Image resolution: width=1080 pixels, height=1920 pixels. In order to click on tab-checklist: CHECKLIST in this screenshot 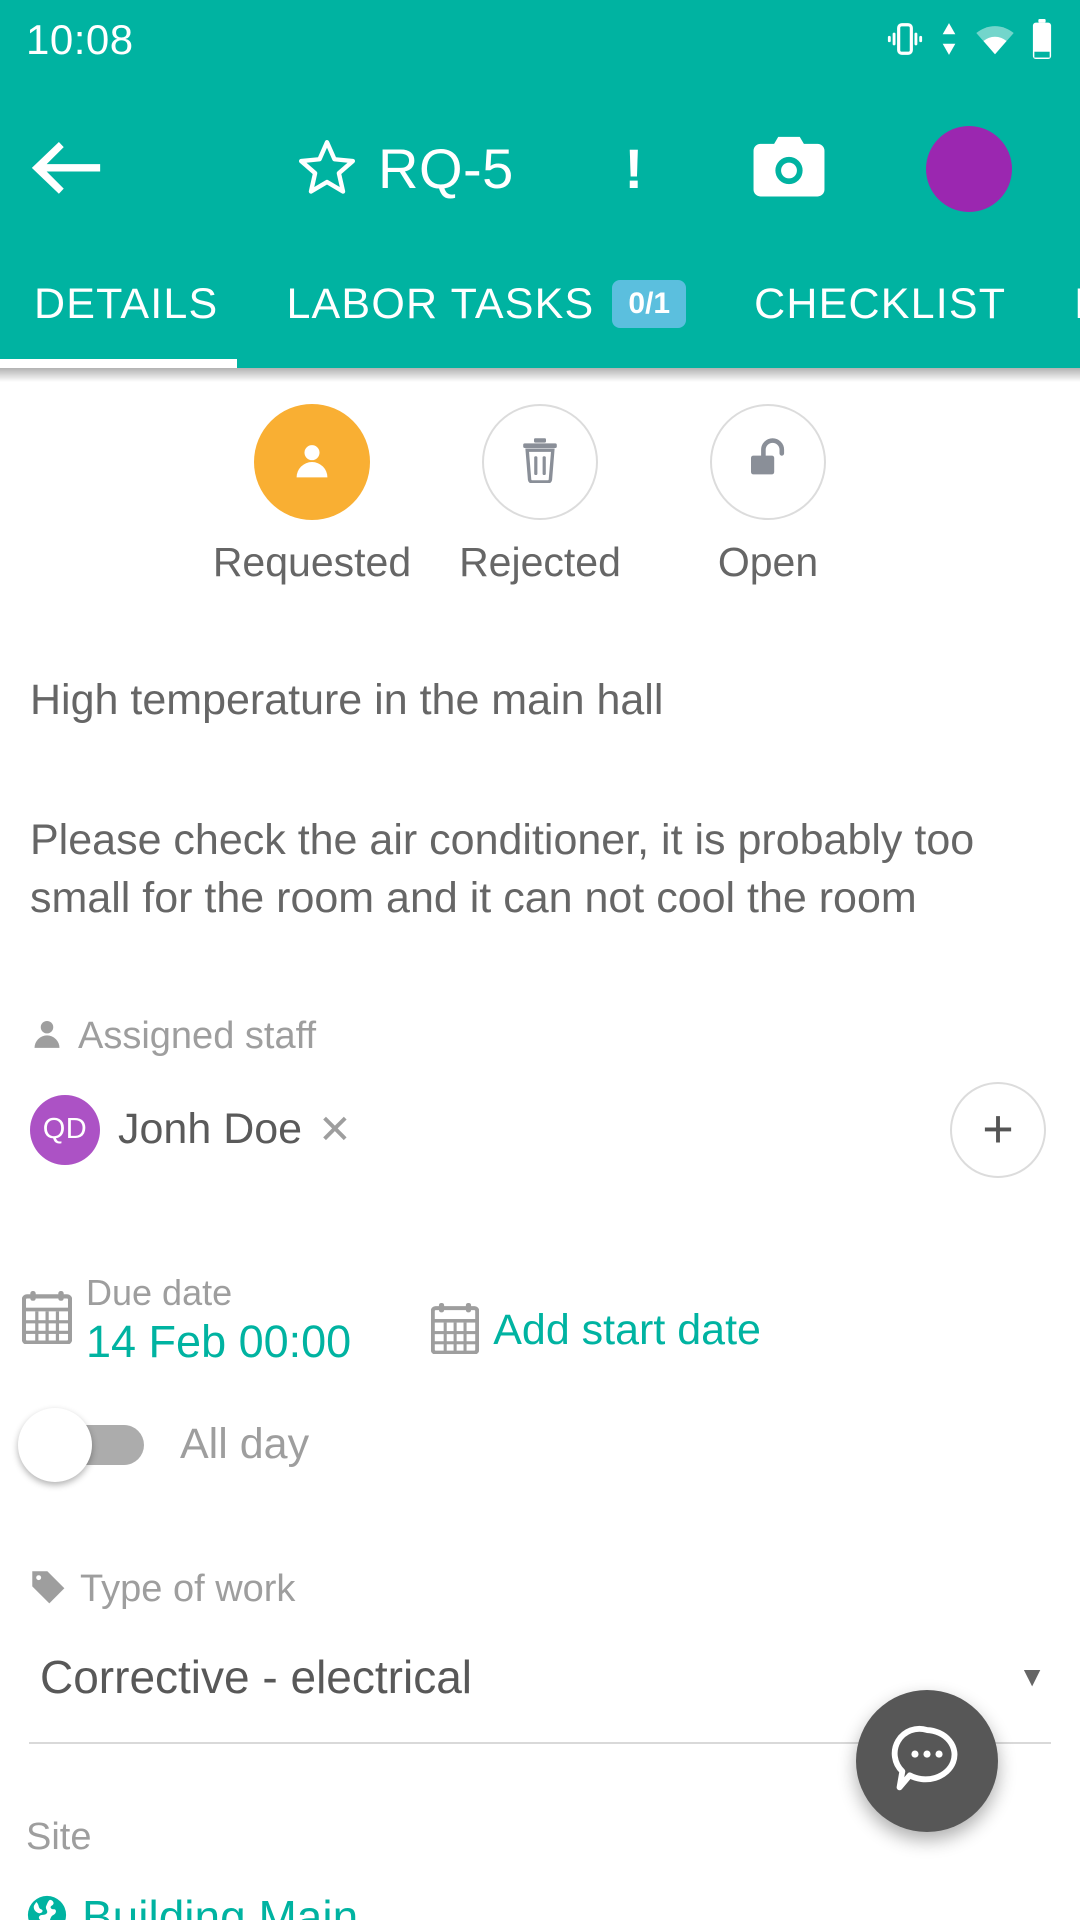, I will do `click(880, 304)`.